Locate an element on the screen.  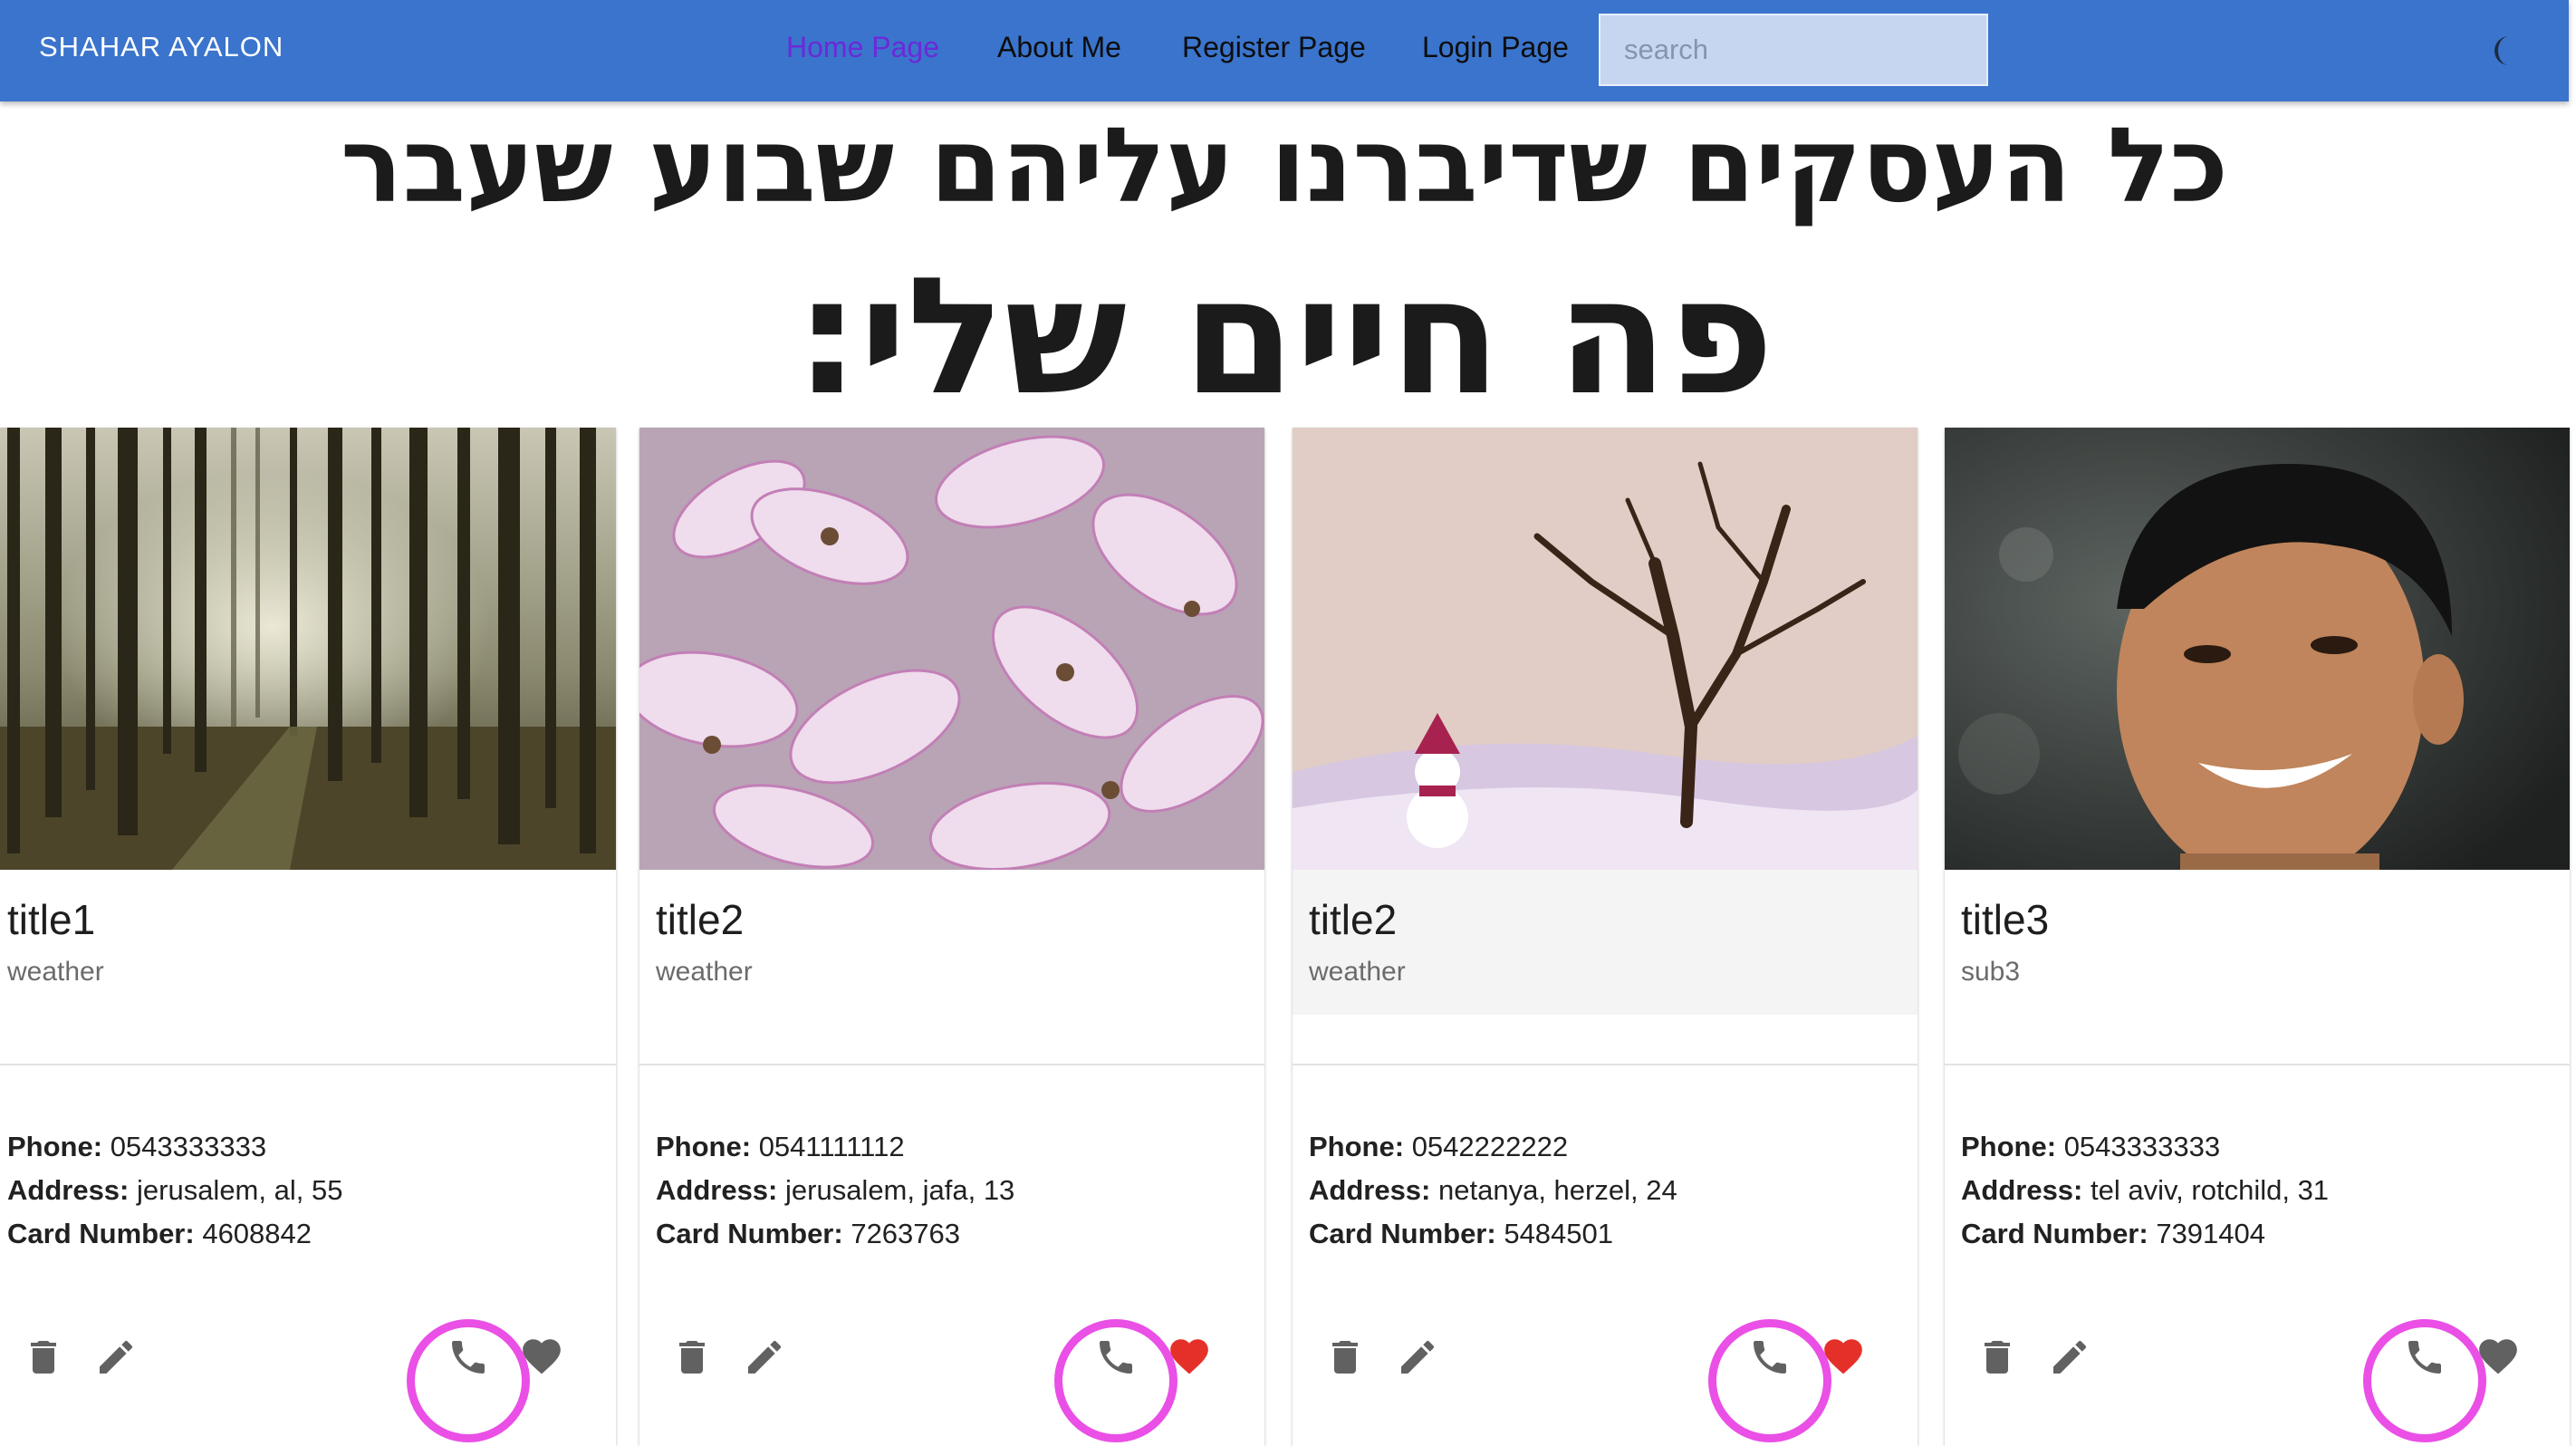
card-number: Card Number: 7391404 is located at coordinates (2113, 1234).